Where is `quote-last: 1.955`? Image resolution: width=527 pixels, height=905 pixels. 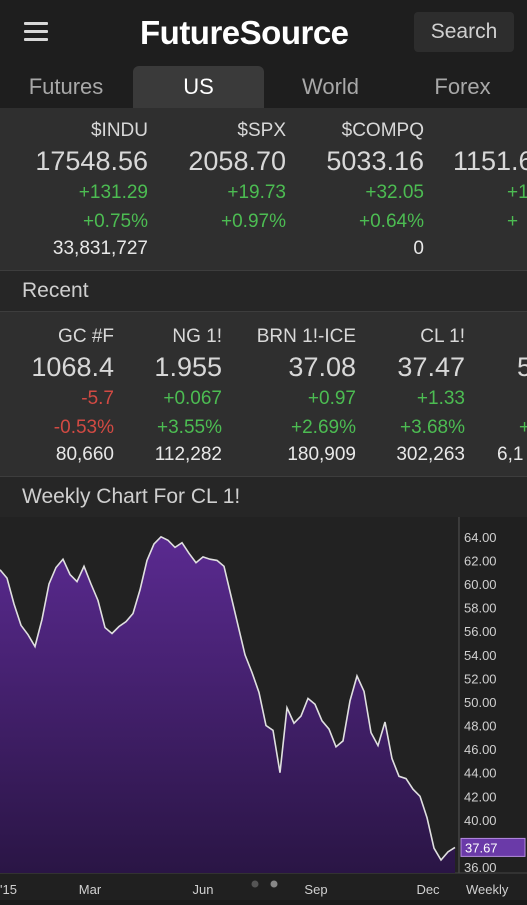 quote-last: 1.955 is located at coordinates (188, 367).